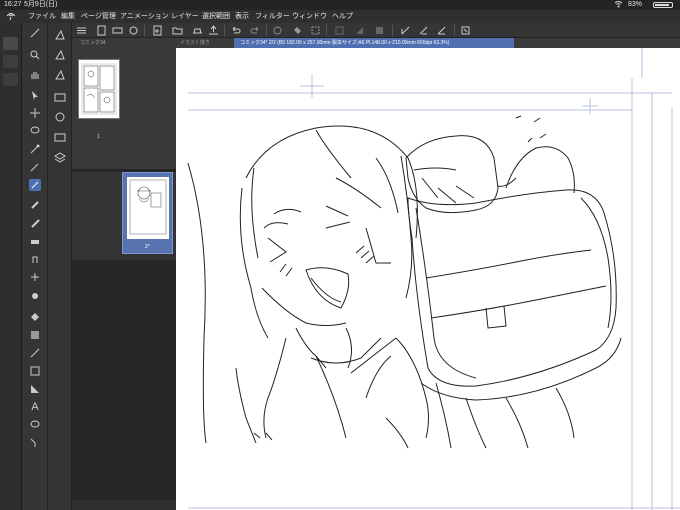  I want to click on open-folder-icon, so click(177, 30).